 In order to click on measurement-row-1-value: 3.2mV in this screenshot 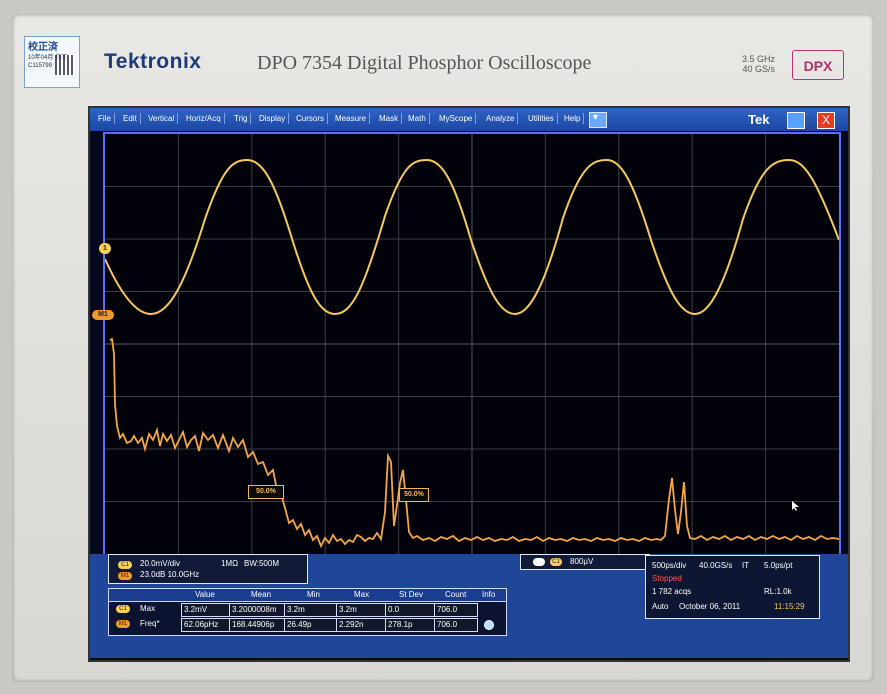, I will do `click(196, 609)`.